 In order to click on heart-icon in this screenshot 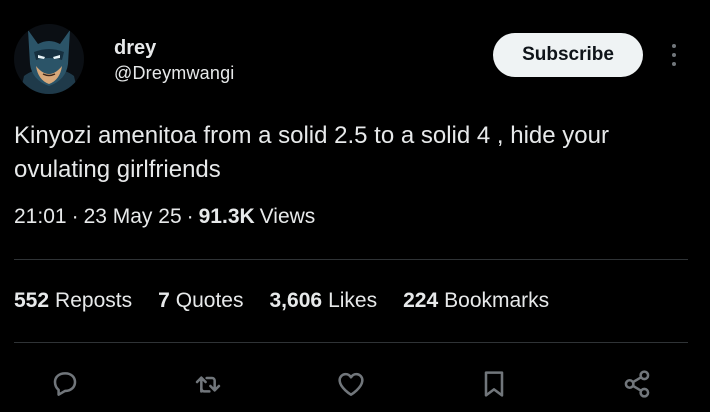, I will do `click(351, 384)`.